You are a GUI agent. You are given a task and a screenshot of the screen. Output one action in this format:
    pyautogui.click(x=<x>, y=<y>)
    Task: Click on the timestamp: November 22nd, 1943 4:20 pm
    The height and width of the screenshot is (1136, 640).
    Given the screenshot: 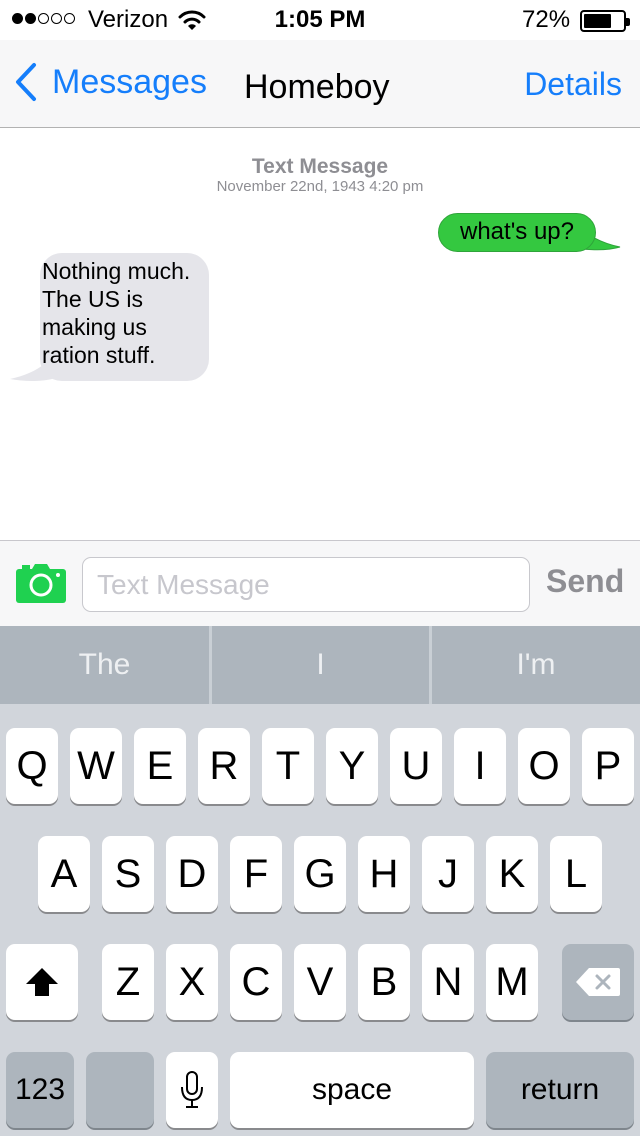 What is the action you would take?
    pyautogui.click(x=320, y=186)
    